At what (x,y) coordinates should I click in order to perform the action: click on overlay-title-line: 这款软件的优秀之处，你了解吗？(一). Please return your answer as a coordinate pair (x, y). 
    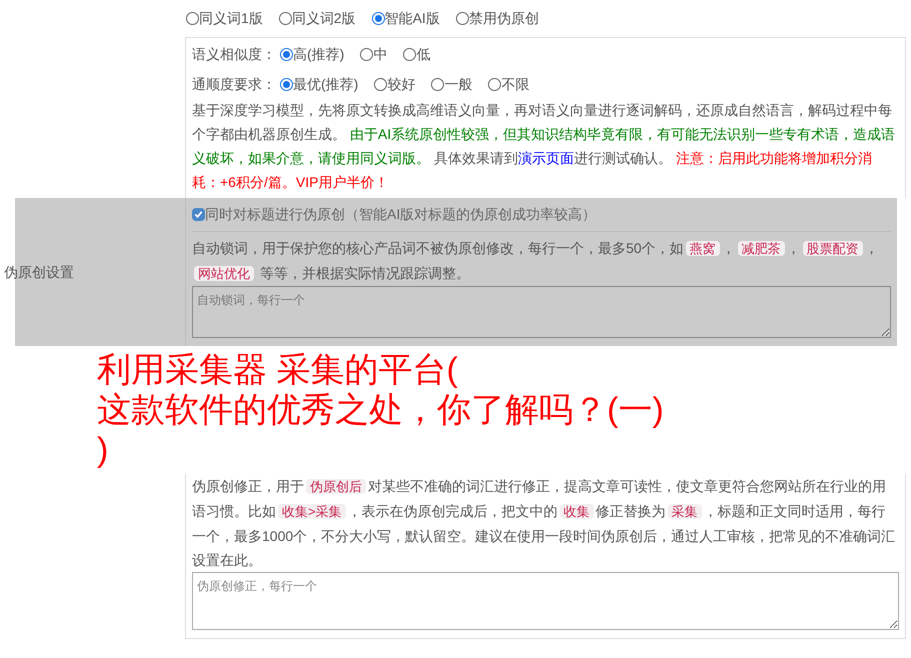
    Looking at the image, I should click on (380, 410).